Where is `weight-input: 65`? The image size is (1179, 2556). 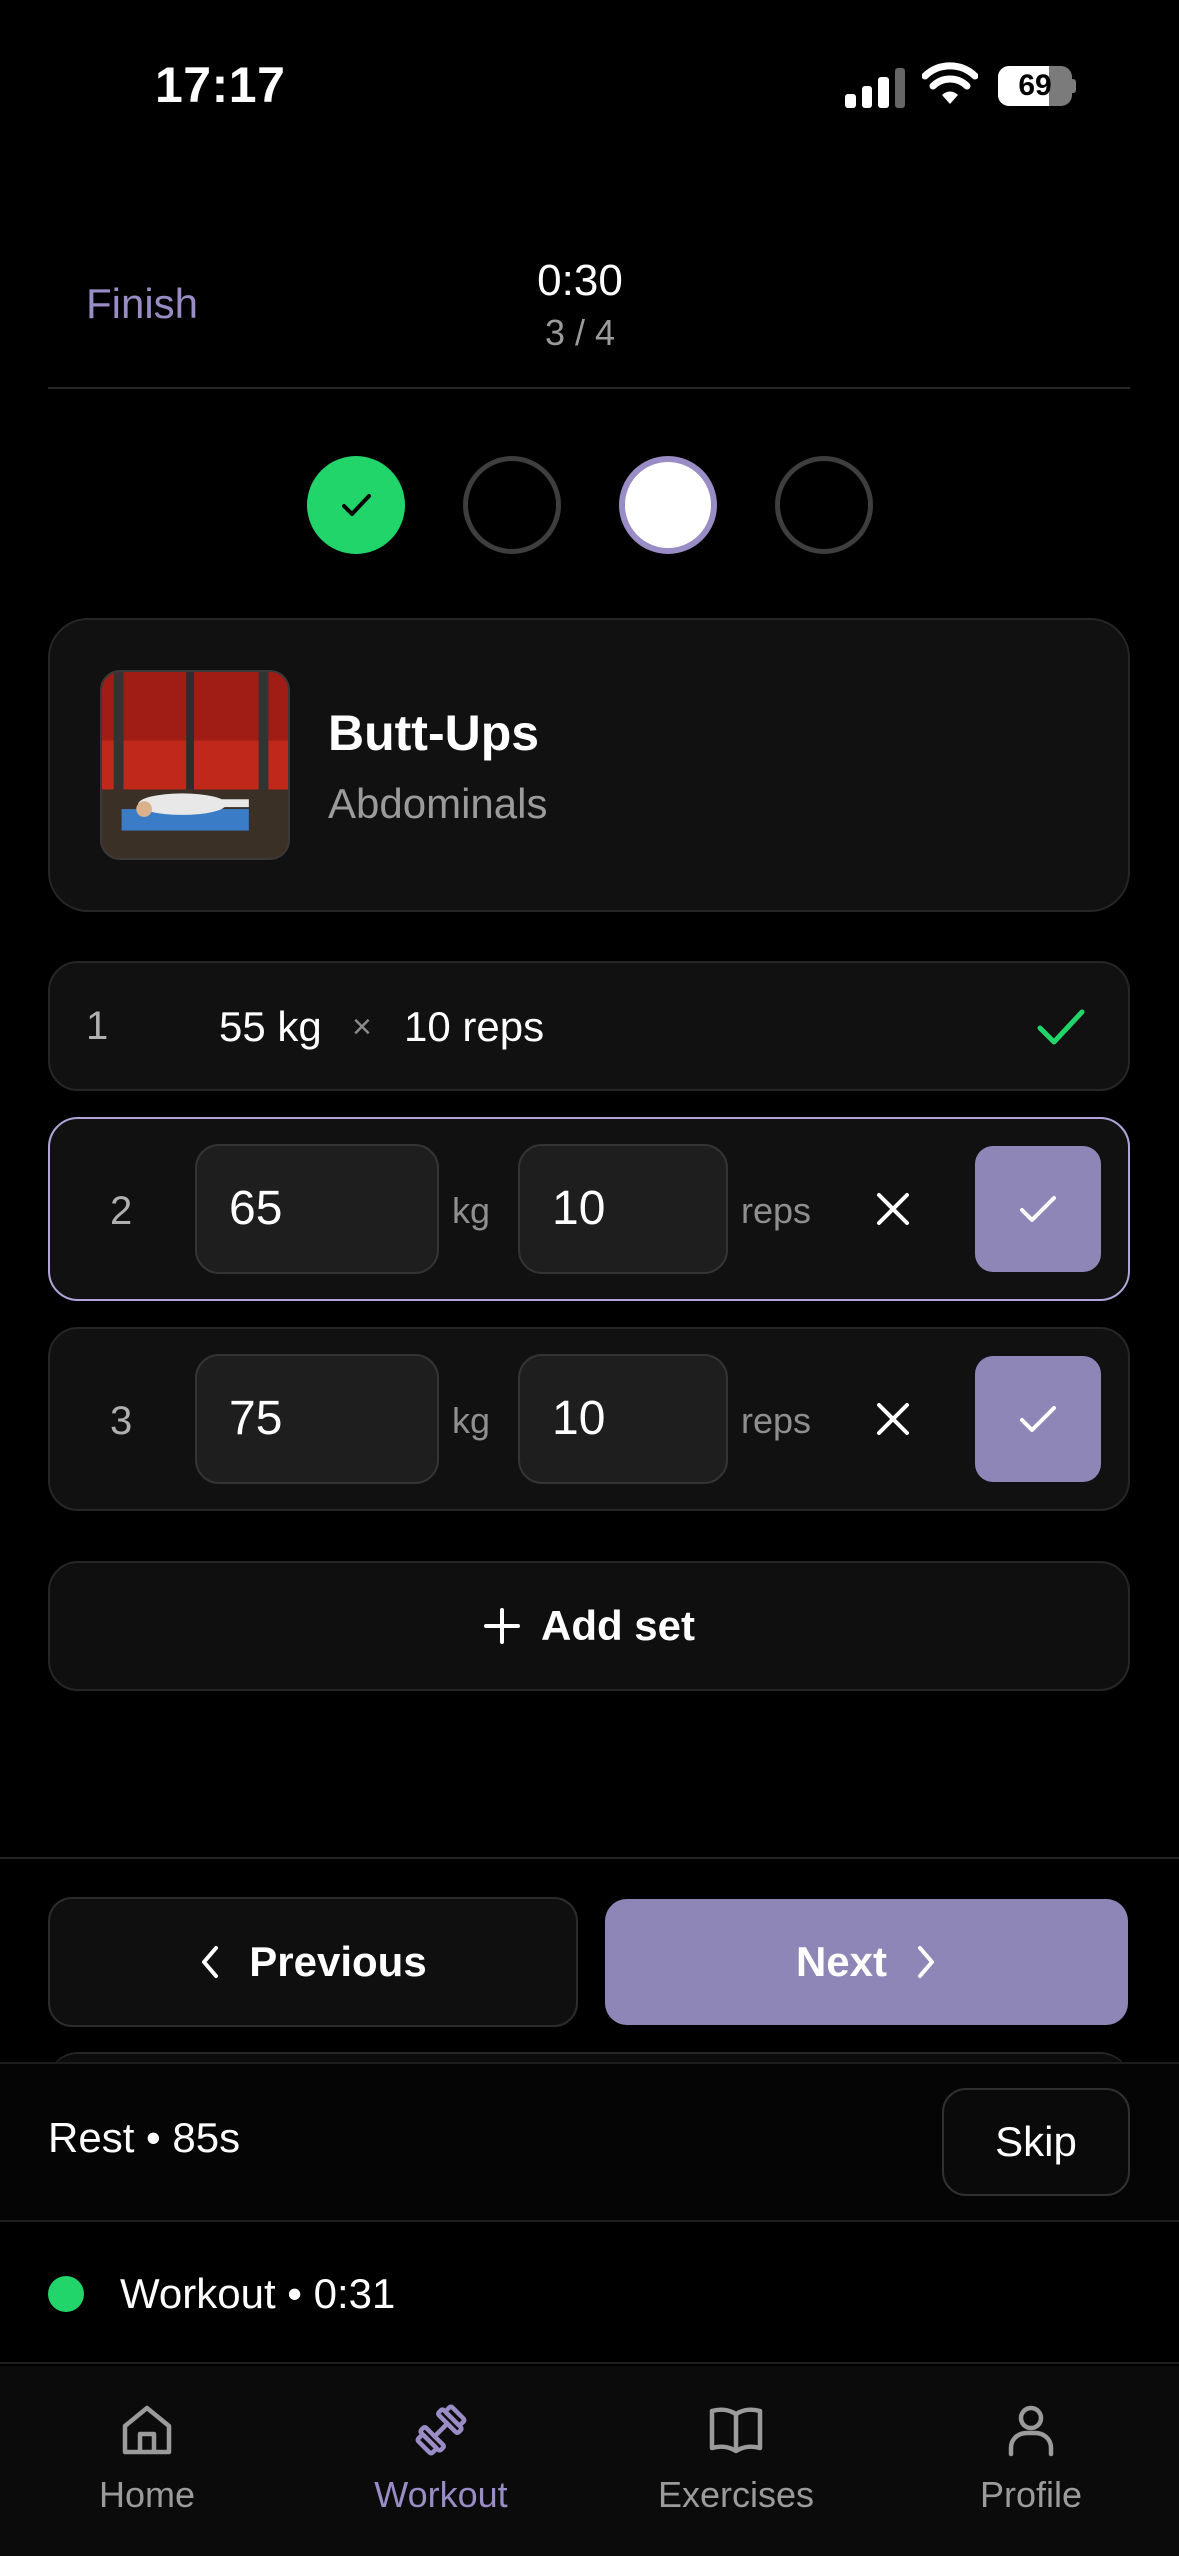
weight-input: 65 is located at coordinates (317, 1209).